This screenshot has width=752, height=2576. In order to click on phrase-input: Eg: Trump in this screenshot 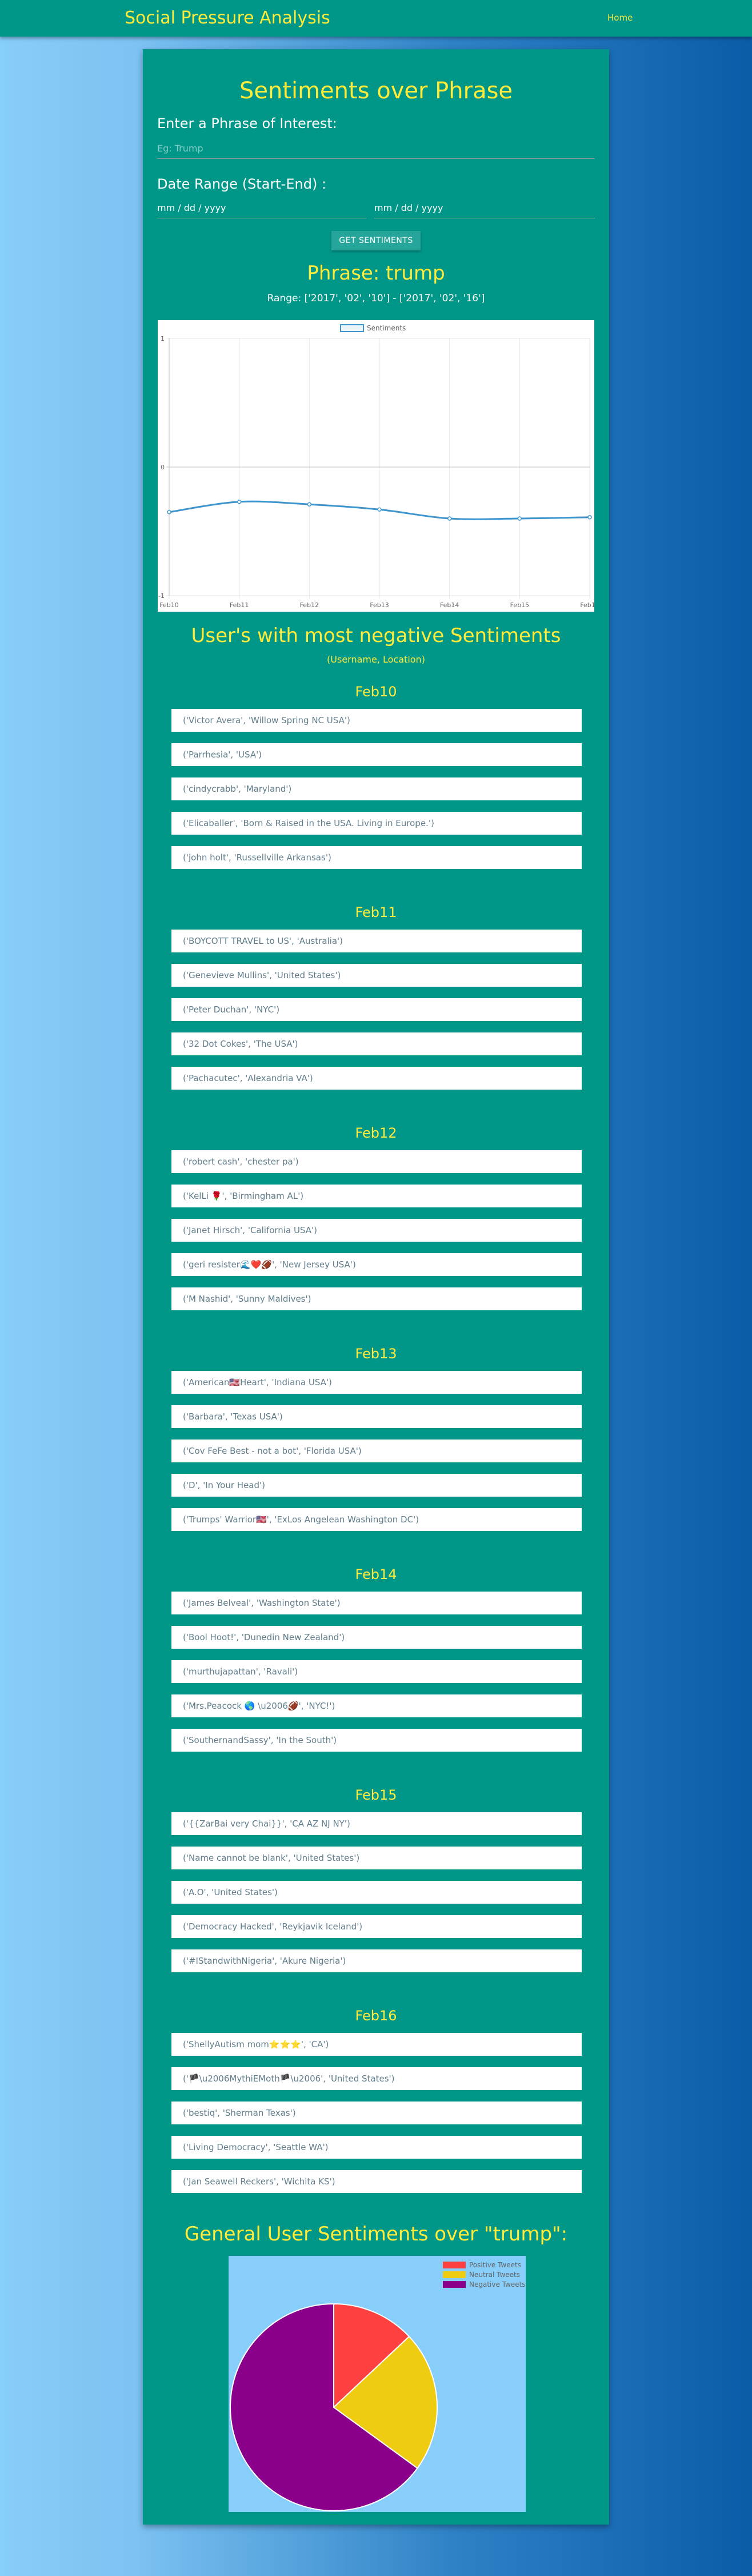, I will do `click(376, 149)`.